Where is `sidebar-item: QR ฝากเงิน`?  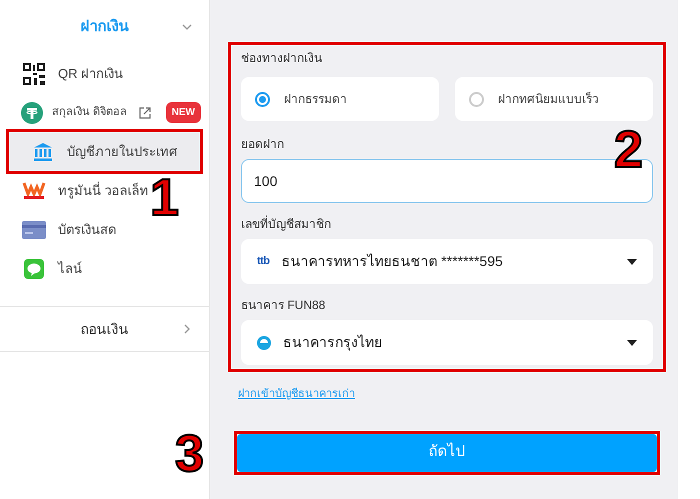
sidebar-item: QR ฝากเงิน is located at coordinates (70, 73).